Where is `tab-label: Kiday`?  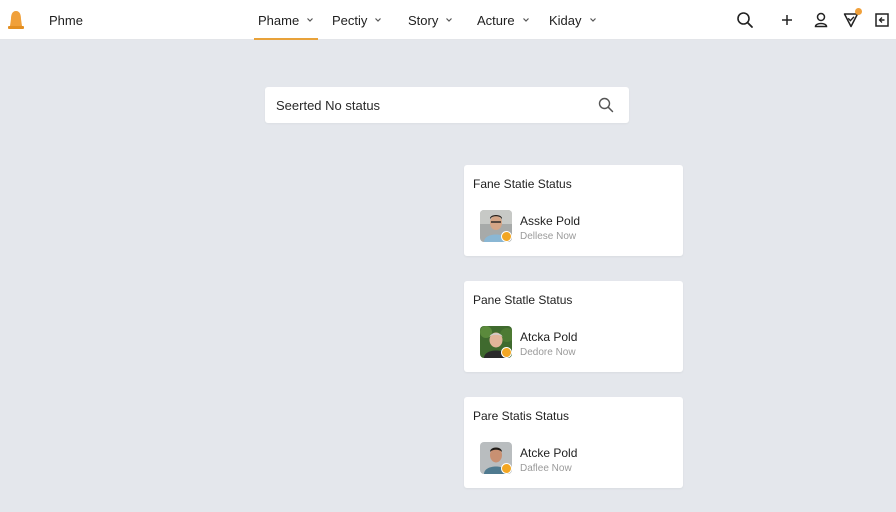 tab-label: Kiday is located at coordinates (565, 20).